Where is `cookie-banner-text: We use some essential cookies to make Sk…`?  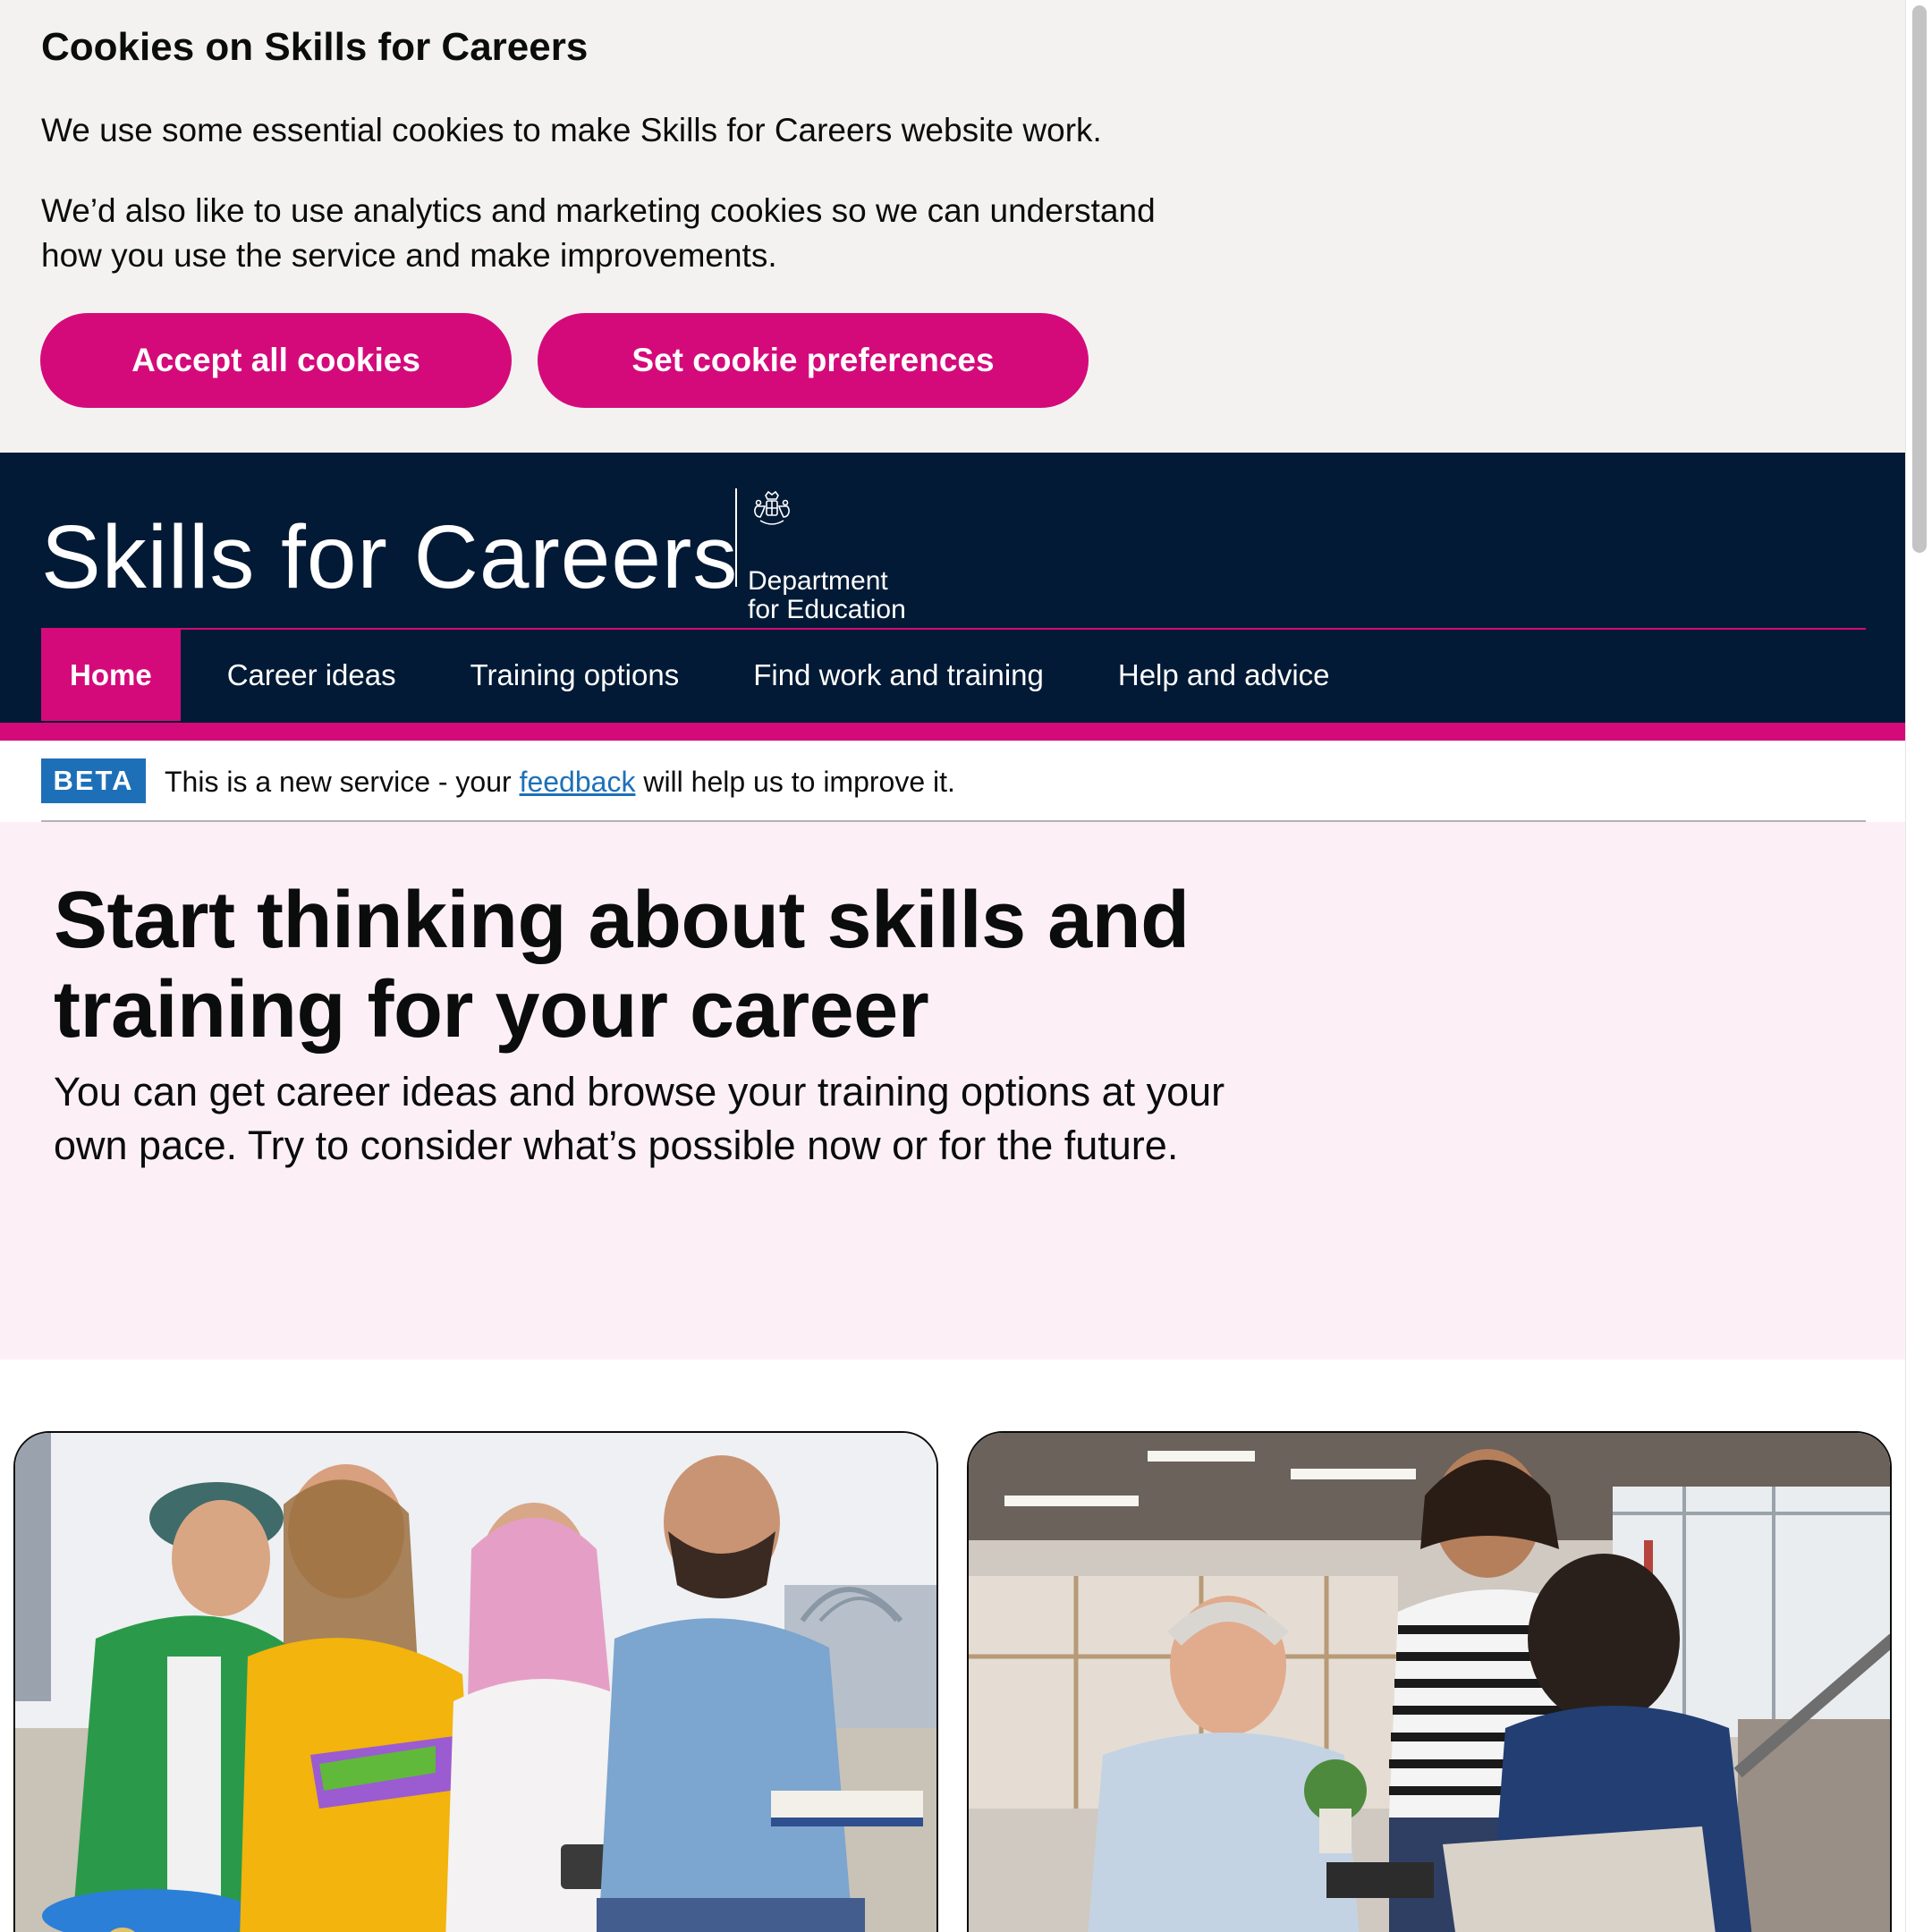 cookie-banner-text: We use some essential cookies to make Sk… is located at coordinates (571, 130).